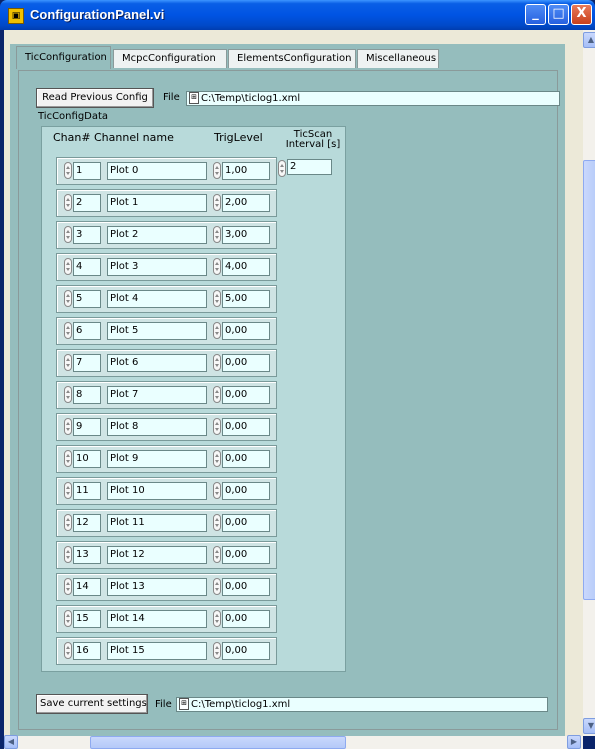 The height and width of the screenshot is (749, 595). What do you see at coordinates (87, 267) in the screenshot?
I see `chan-number-field: 4` at bounding box center [87, 267].